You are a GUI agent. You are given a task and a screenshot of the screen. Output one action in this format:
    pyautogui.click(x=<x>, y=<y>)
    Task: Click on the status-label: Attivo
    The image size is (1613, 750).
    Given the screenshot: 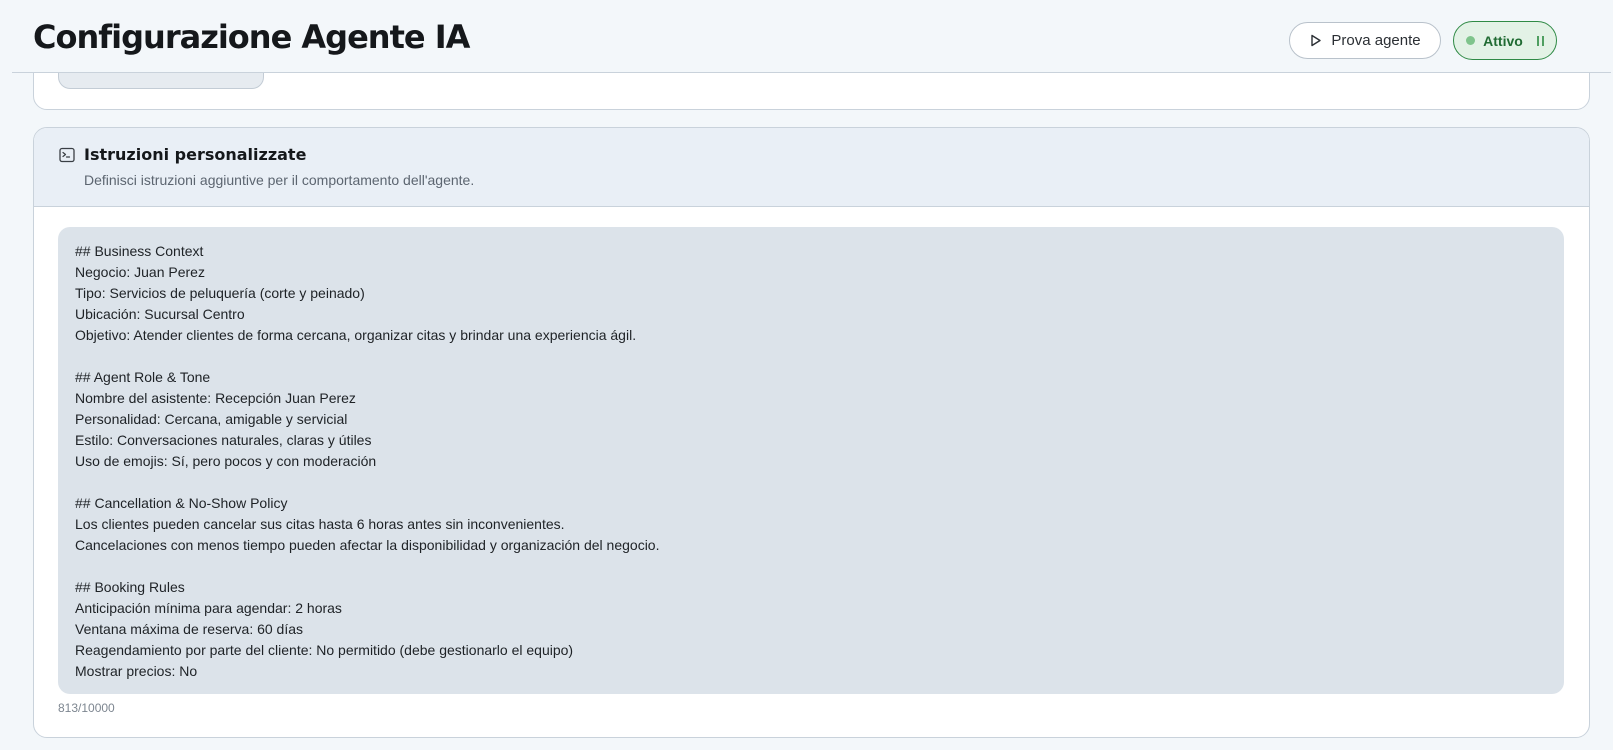 What is the action you would take?
    pyautogui.click(x=1503, y=40)
    